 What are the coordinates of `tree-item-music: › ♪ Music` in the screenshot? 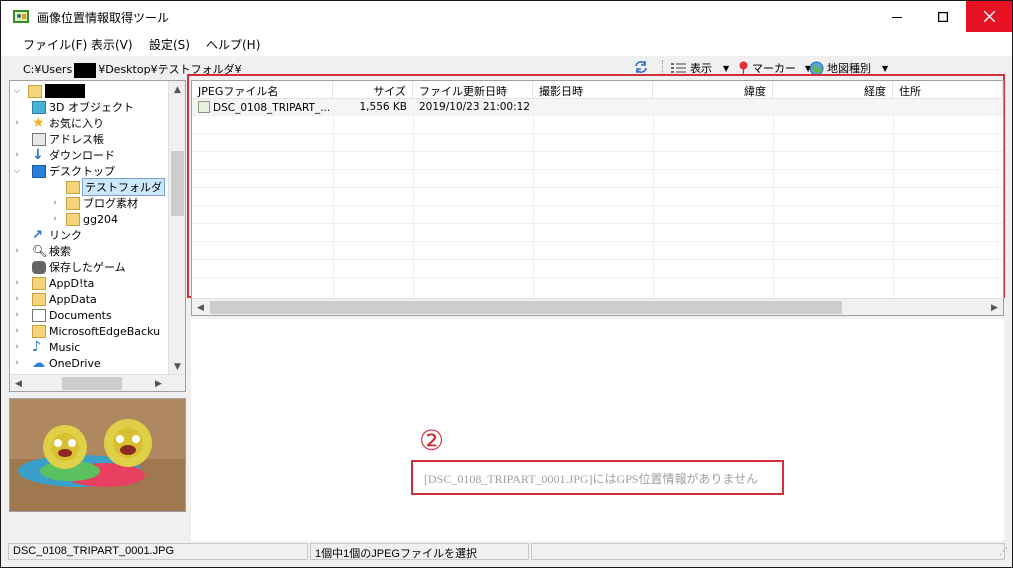 It's located at (48, 346).